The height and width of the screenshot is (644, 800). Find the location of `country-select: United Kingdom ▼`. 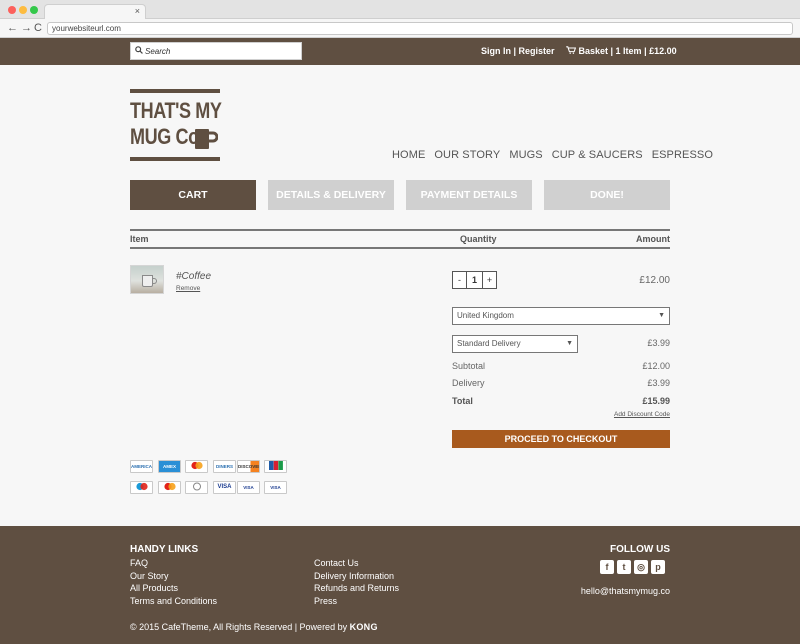

country-select: United Kingdom ▼ is located at coordinates (561, 316).